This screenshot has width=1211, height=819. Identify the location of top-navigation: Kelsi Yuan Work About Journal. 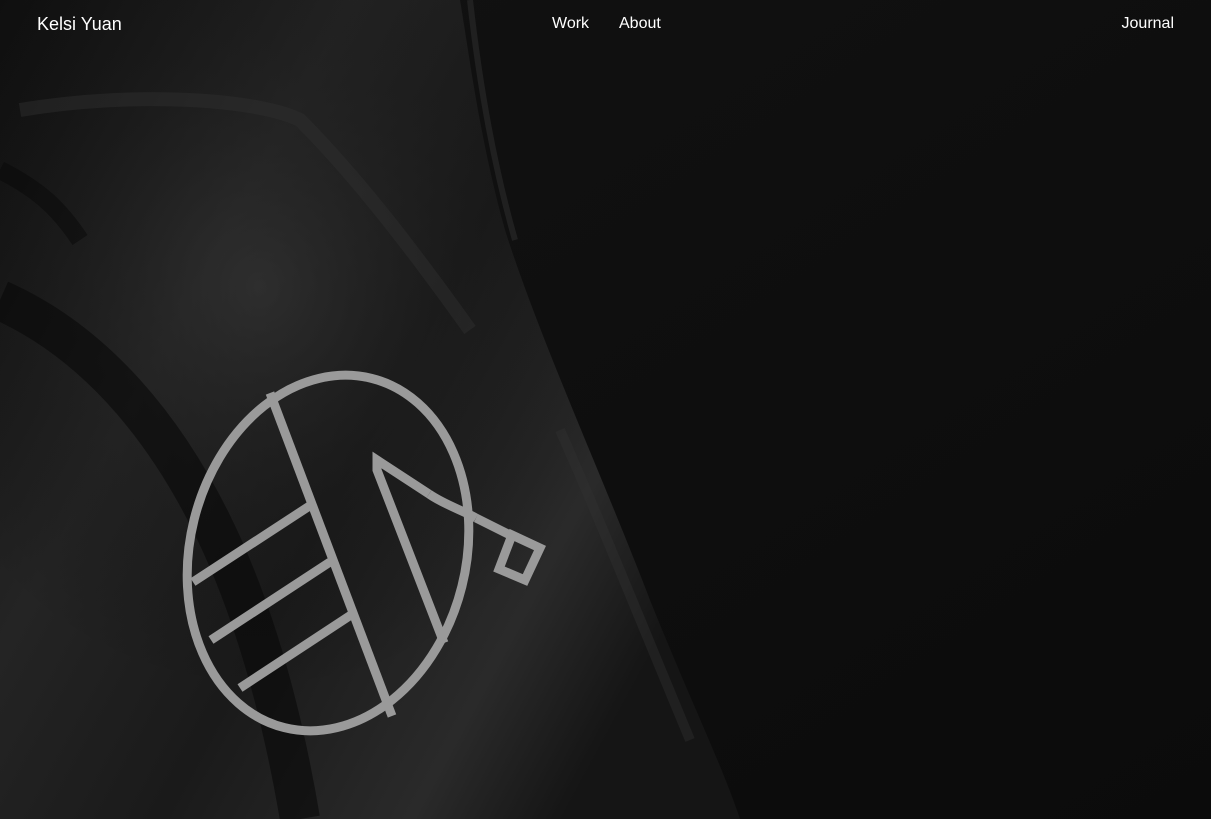
(605, 24).